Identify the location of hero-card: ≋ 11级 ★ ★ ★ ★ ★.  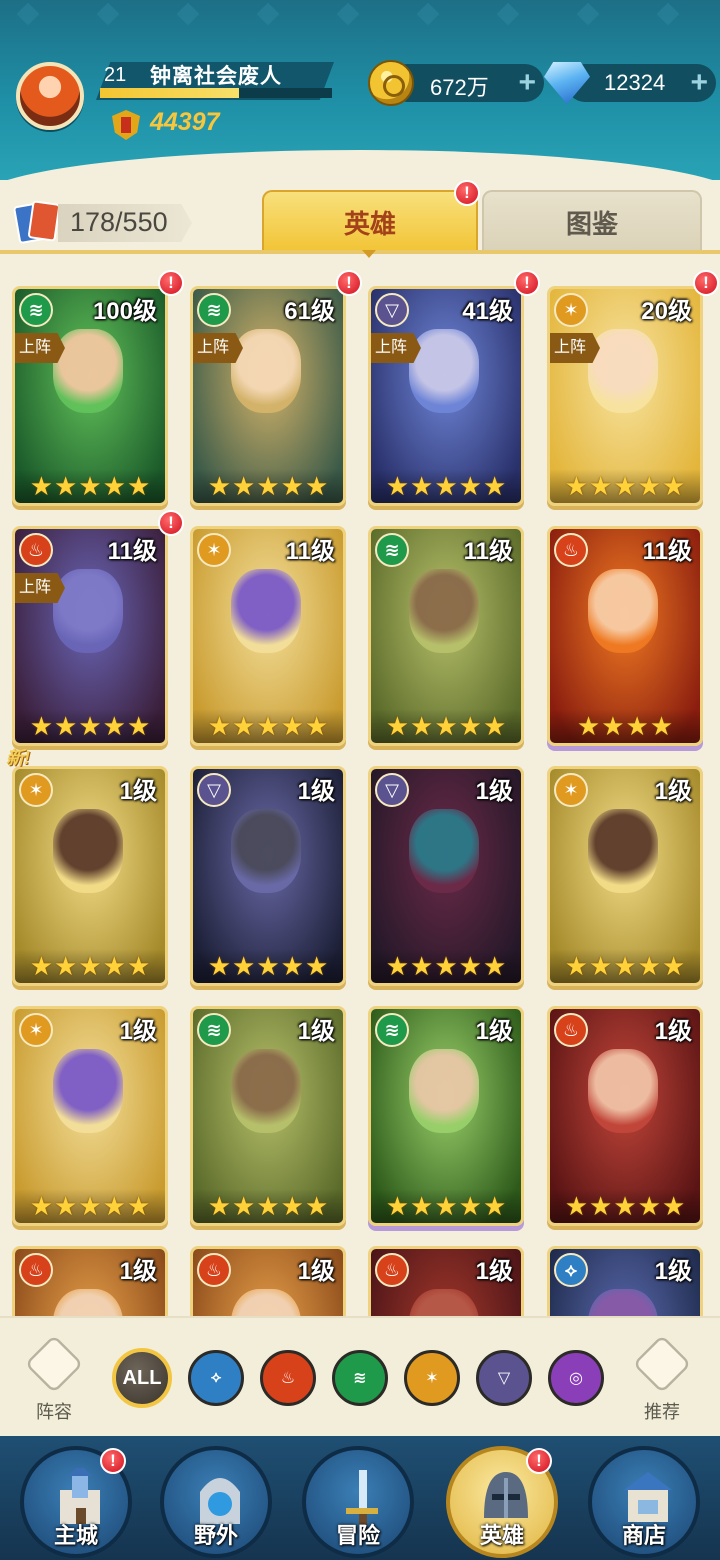
(446, 636).